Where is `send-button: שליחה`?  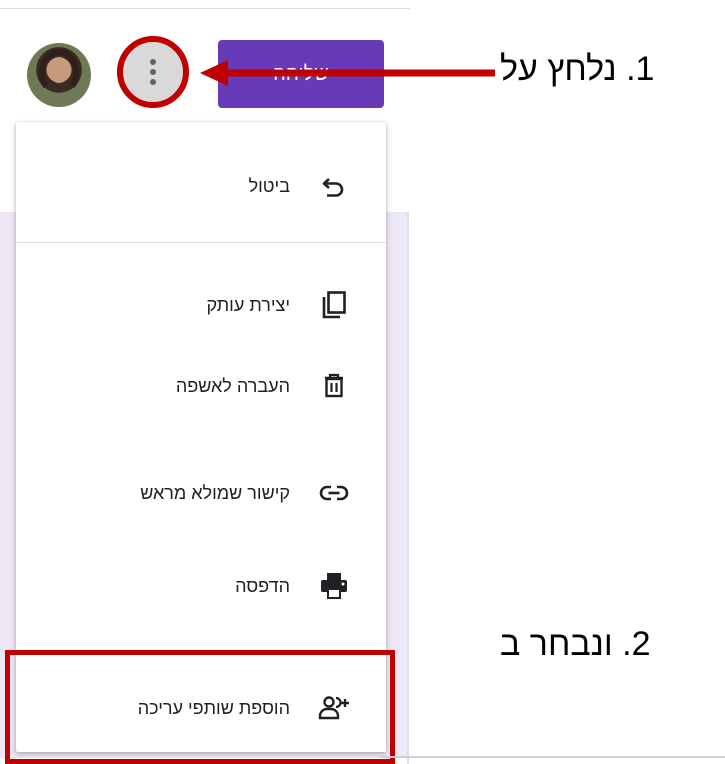
send-button: שליחה is located at coordinates (301, 74).